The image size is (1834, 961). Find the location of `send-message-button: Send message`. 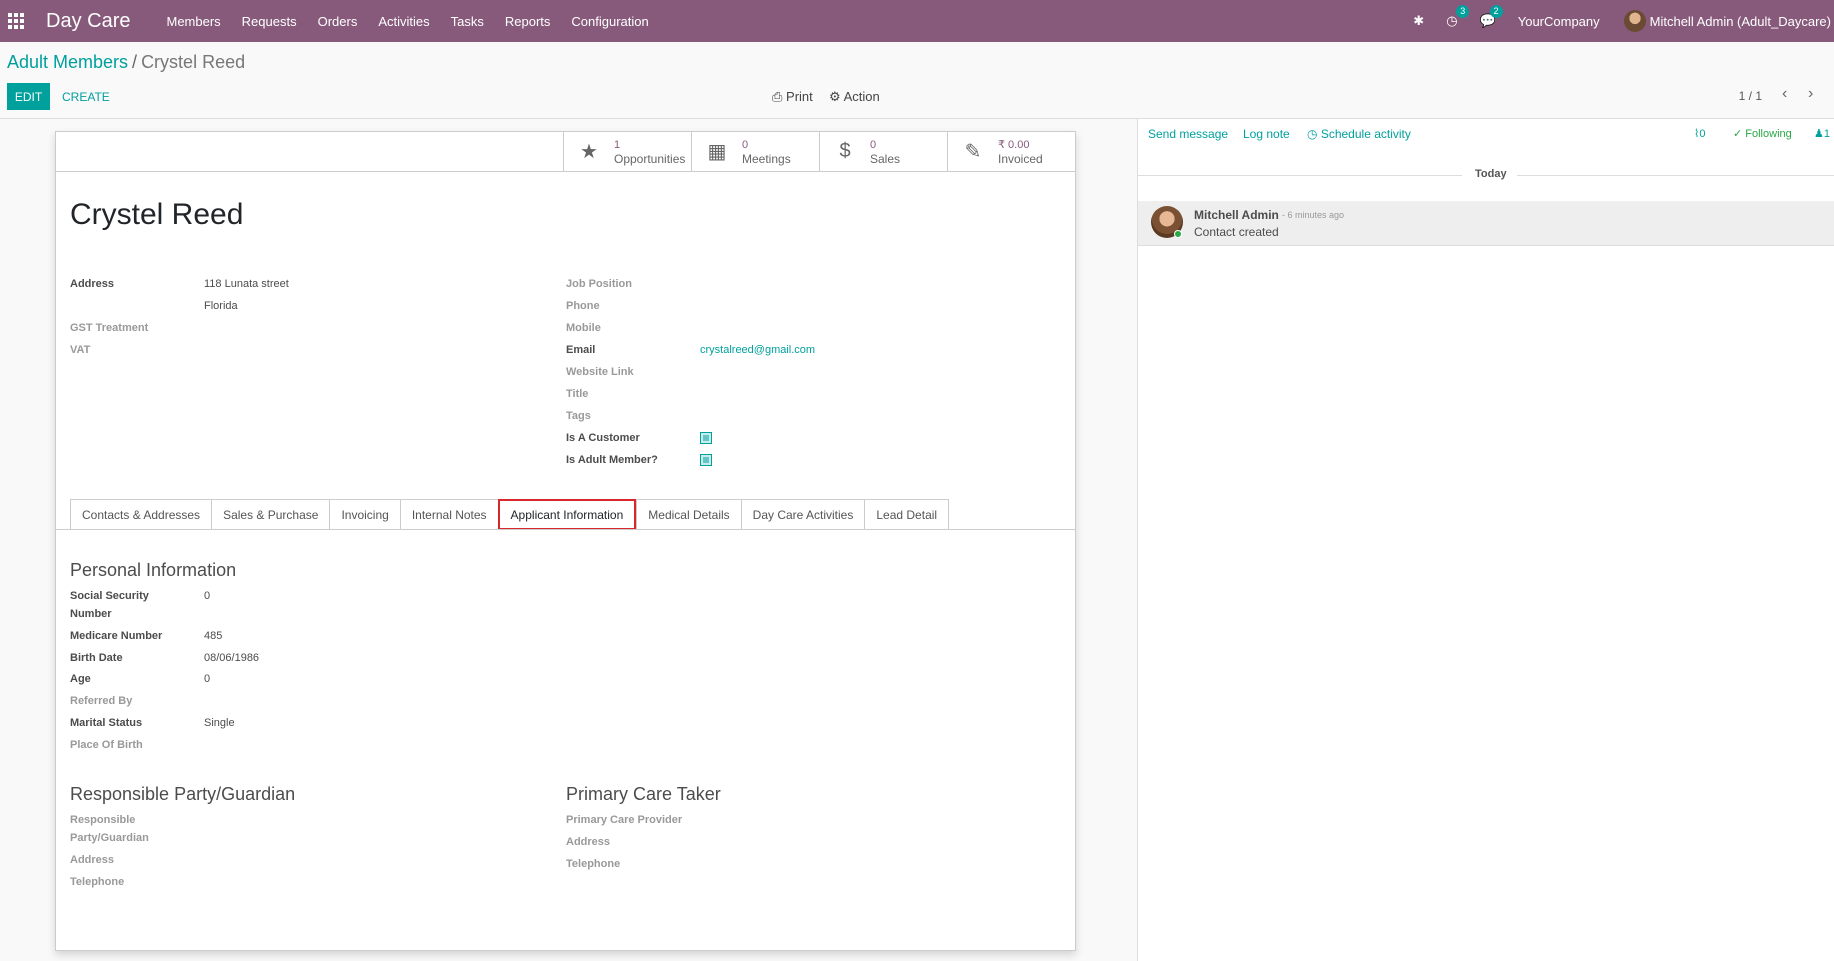

send-message-button: Send message is located at coordinates (1188, 134).